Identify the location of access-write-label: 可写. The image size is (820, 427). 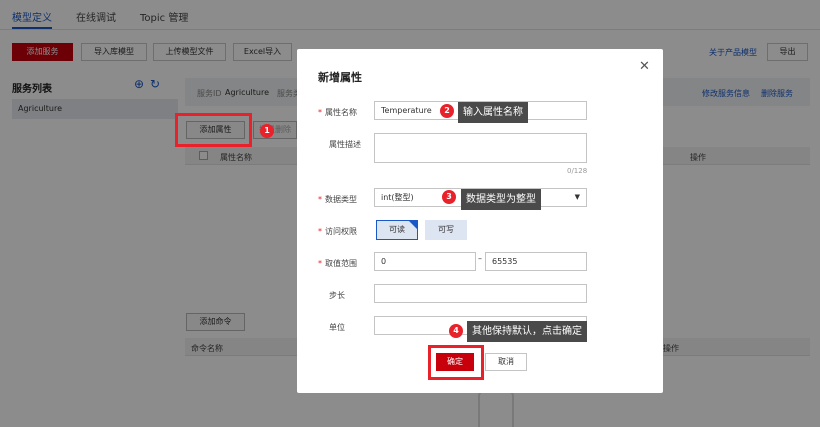
(446, 229).